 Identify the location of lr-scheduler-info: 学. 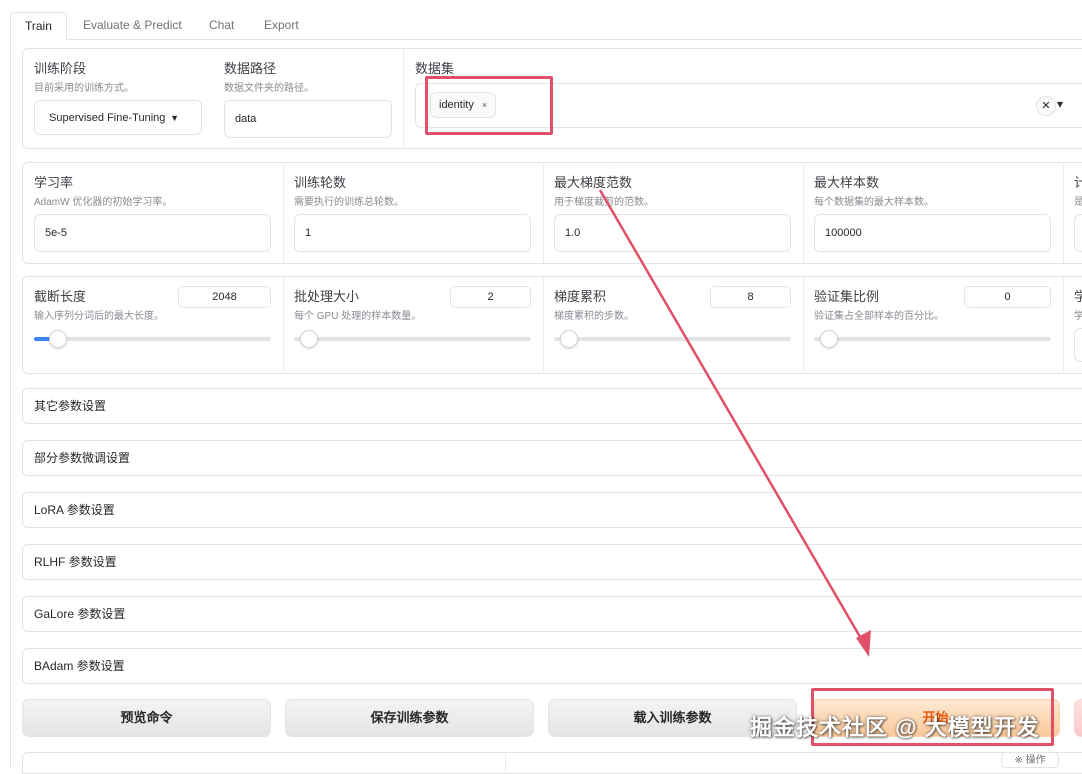
(1078, 316).